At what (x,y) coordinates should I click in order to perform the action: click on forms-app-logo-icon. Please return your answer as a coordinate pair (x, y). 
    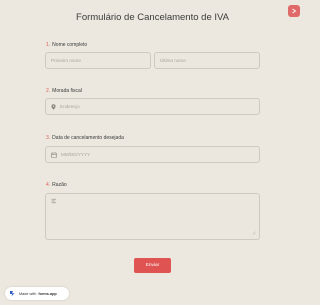
    Looking at the image, I should click on (12, 293).